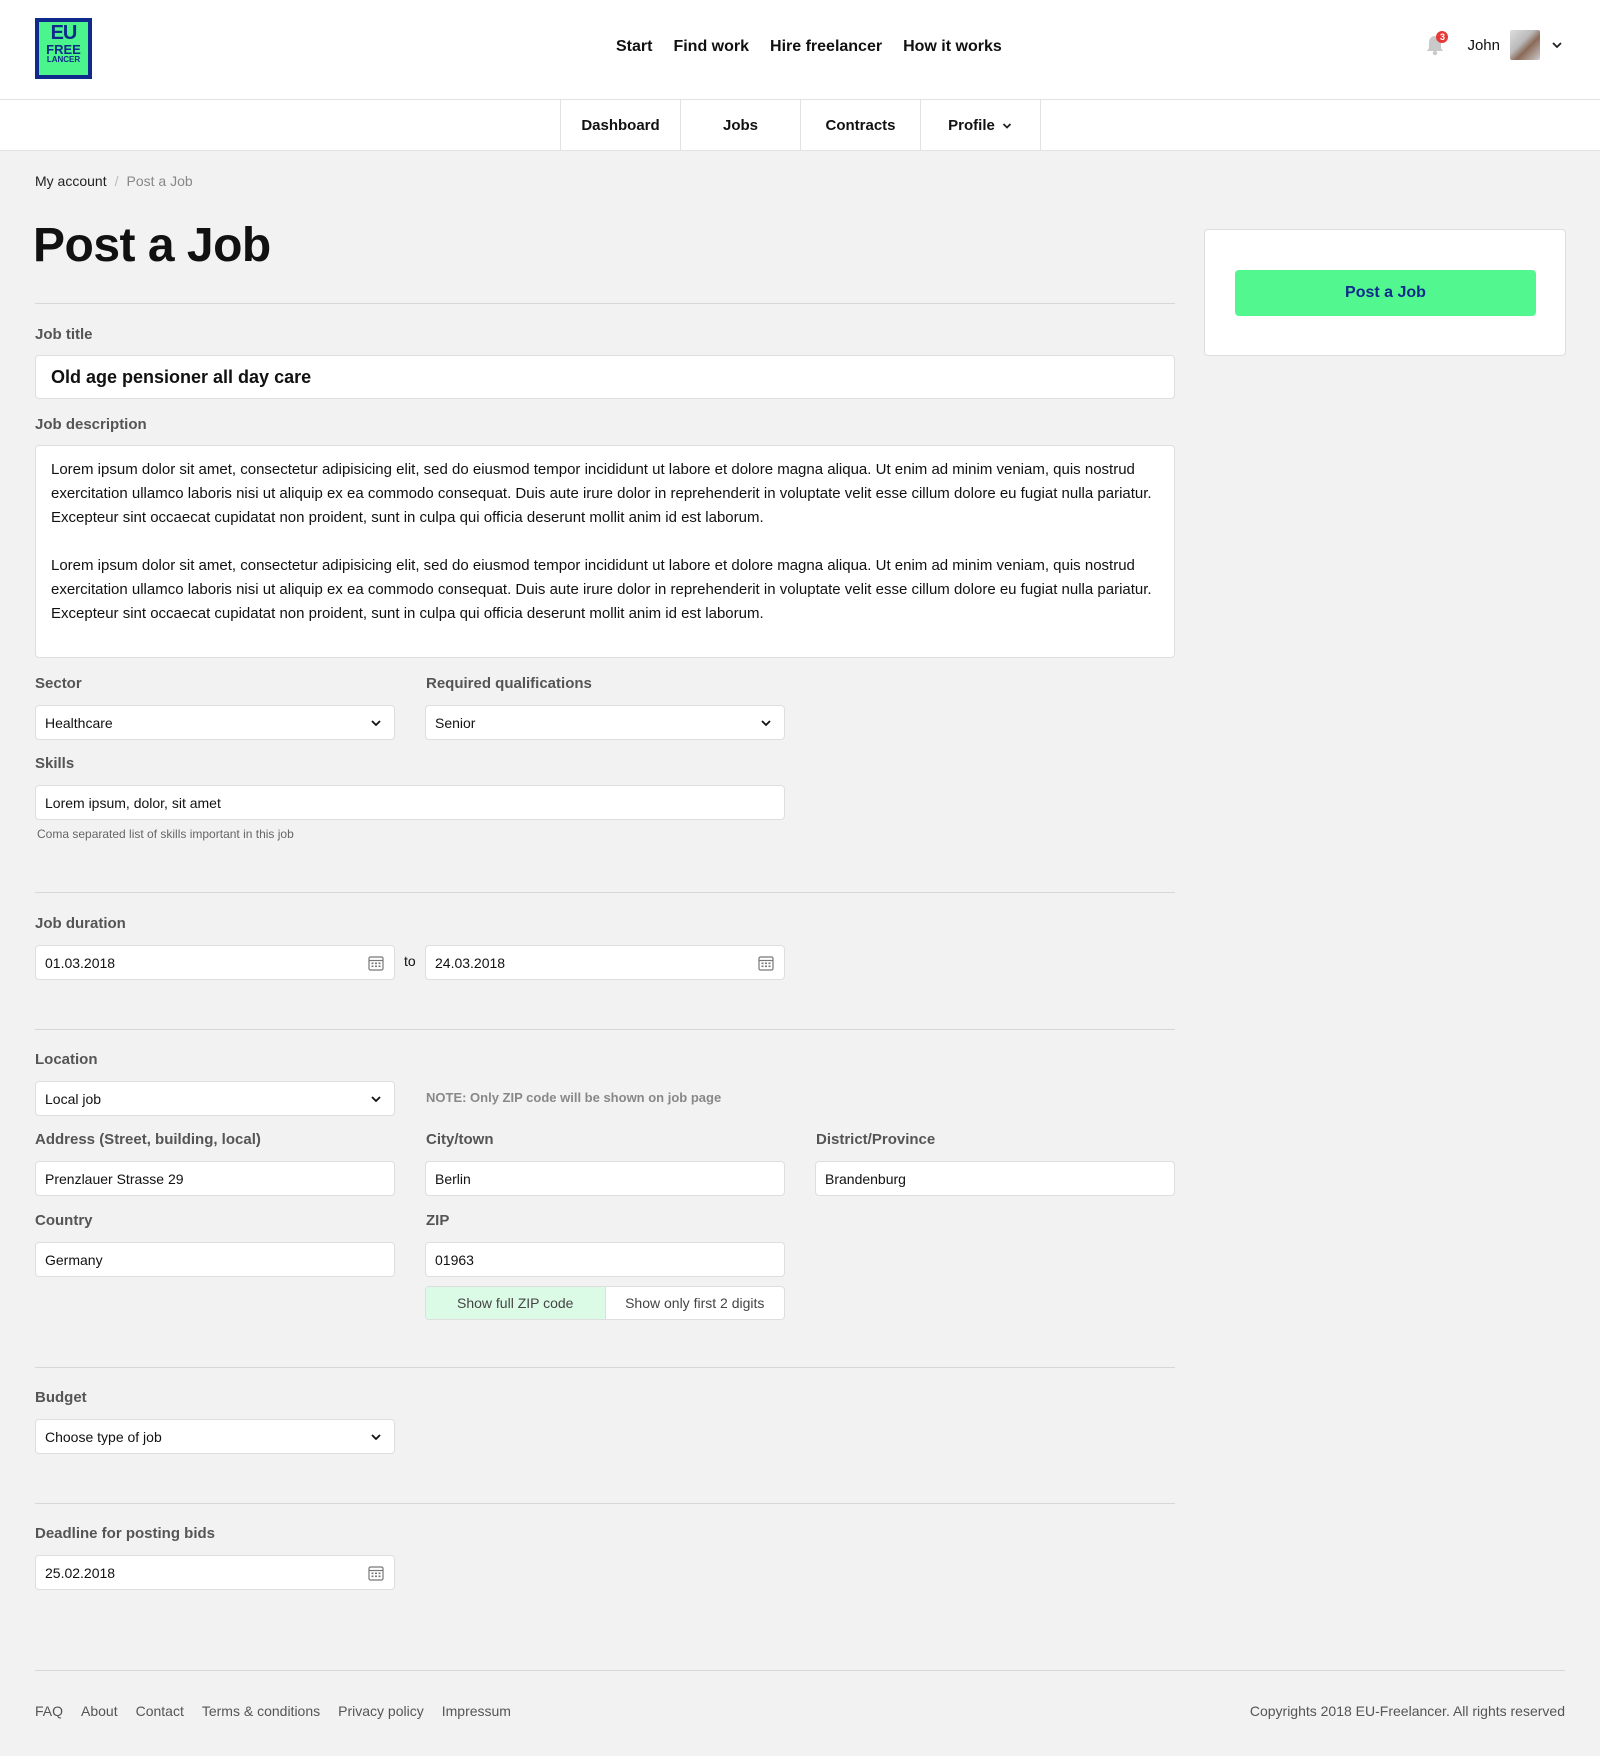  Describe the element at coordinates (516, 1303) in the screenshot. I see `show-full-zip-option: Show full ZIP code` at that location.